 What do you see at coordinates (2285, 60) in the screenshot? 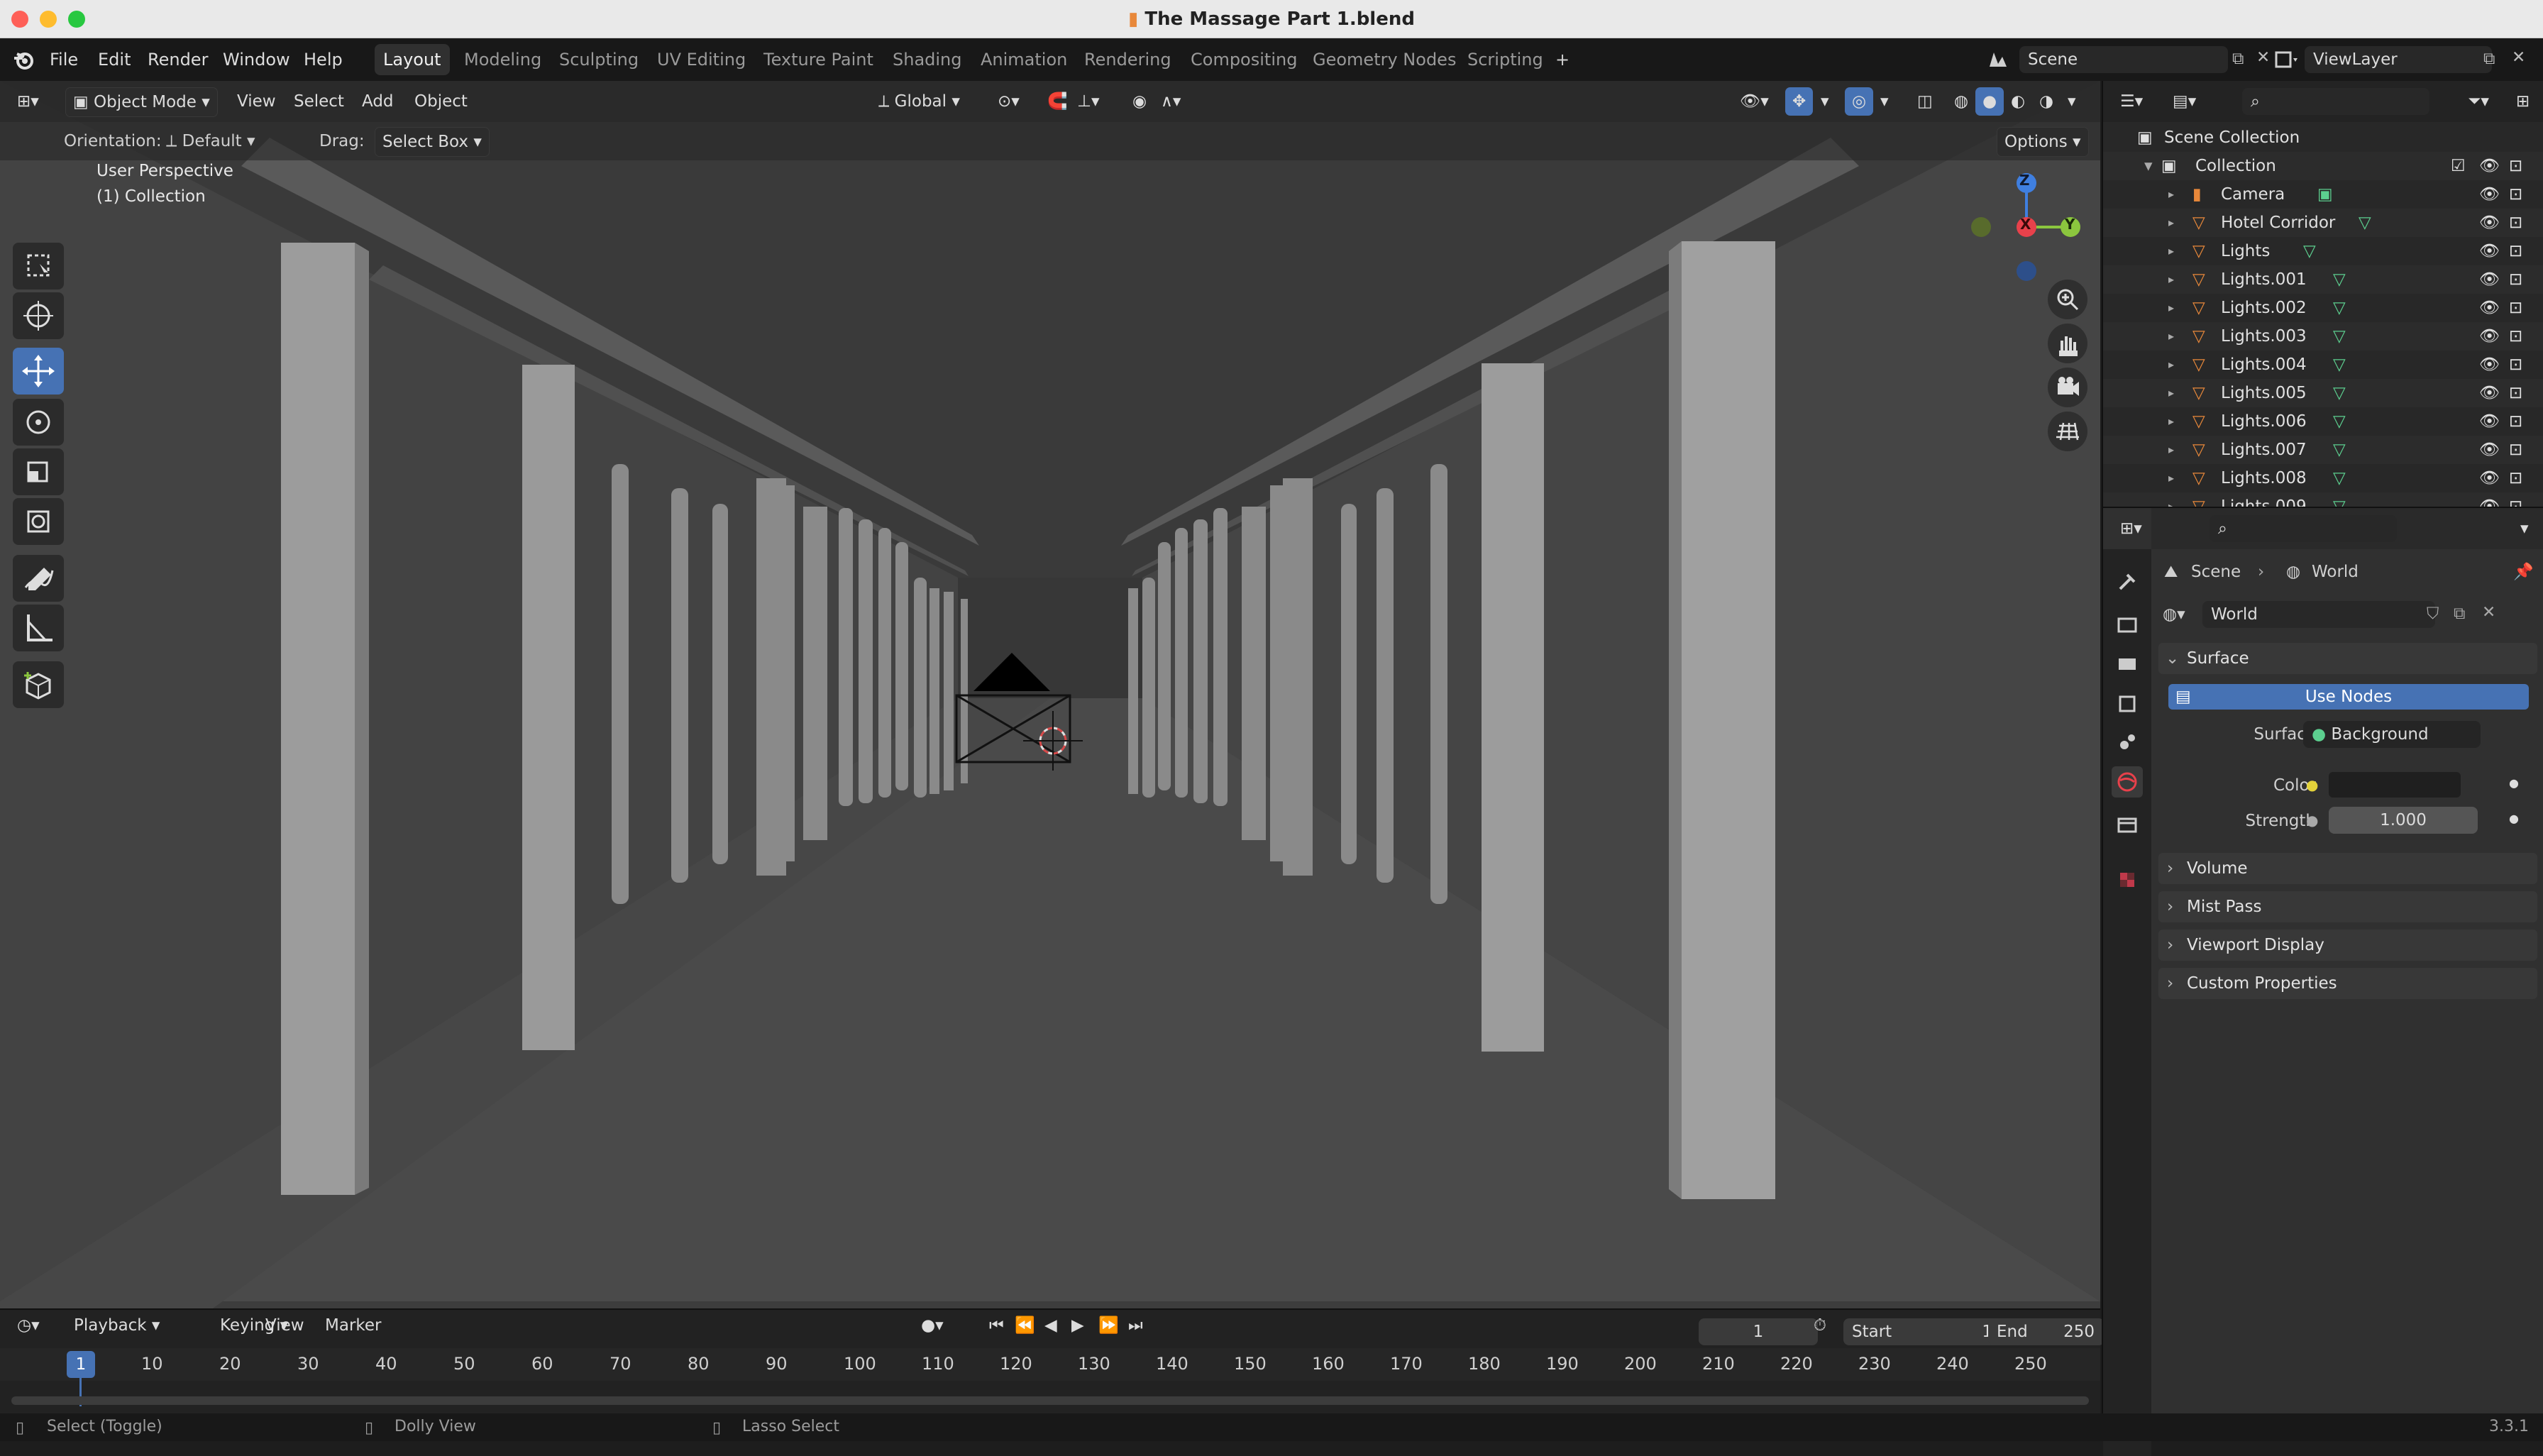
I see `viewlayer-icon` at bounding box center [2285, 60].